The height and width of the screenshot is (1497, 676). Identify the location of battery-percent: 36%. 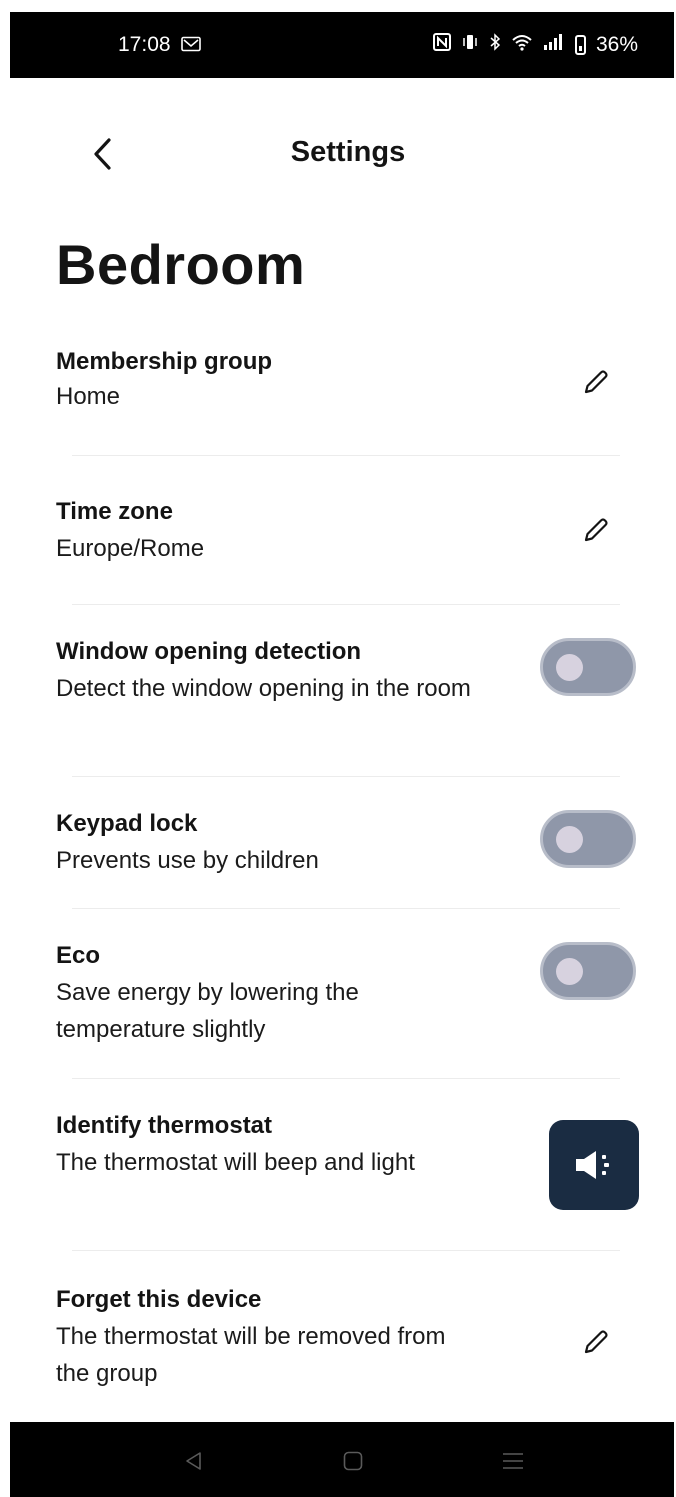
(616, 44).